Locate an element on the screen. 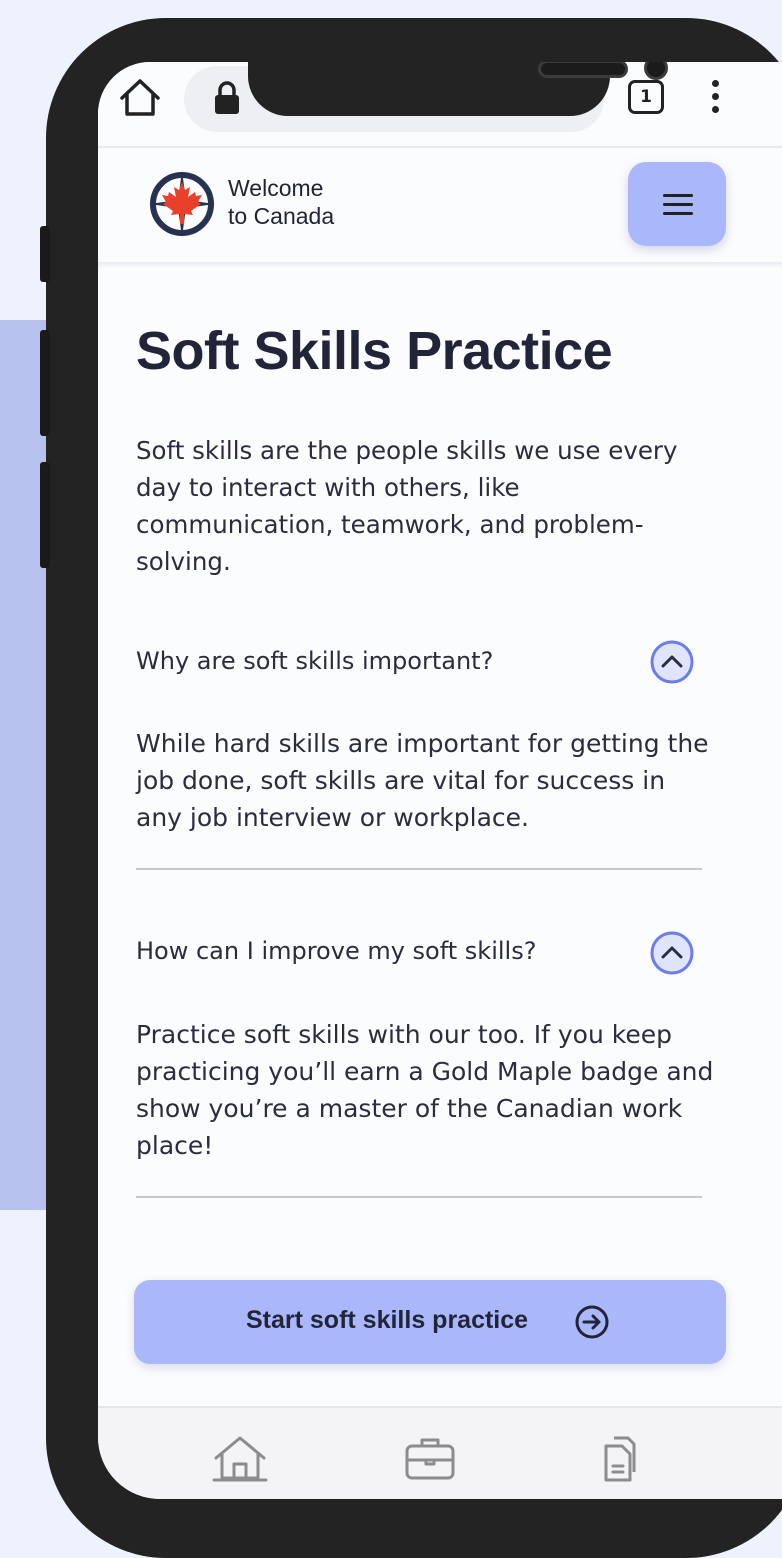 This screenshot has width=782, height=1558. brand-line-1: Welcome is located at coordinates (276, 188).